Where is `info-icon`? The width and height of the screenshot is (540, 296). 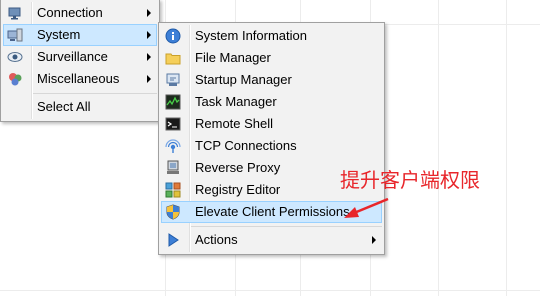 info-icon is located at coordinates (173, 36).